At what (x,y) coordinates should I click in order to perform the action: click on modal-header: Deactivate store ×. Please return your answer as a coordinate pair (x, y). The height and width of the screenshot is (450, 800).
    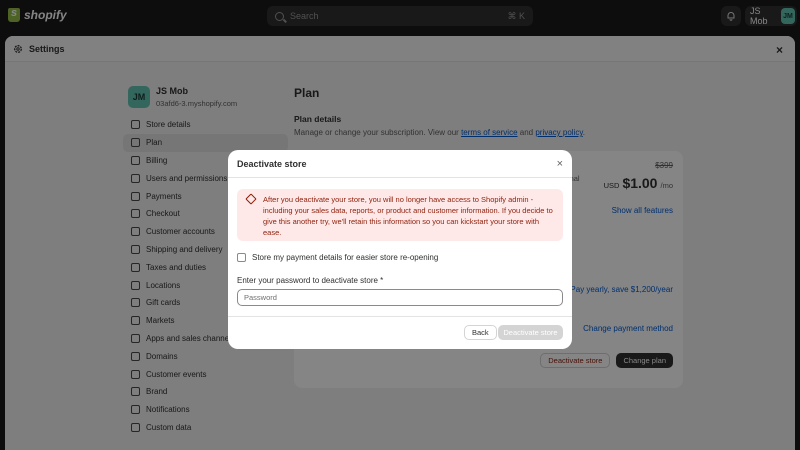
    Looking at the image, I should click on (400, 164).